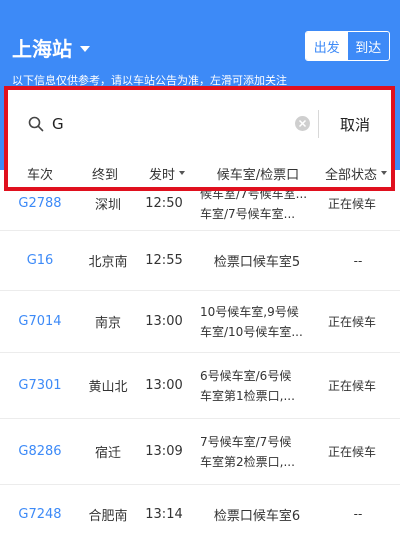 Image resolution: width=400 pixels, height=551 pixels. What do you see at coordinates (200, 514) in the screenshot?
I see `table-row: G7248 合肥南 13:14 检票口候车室6 --` at bounding box center [200, 514].